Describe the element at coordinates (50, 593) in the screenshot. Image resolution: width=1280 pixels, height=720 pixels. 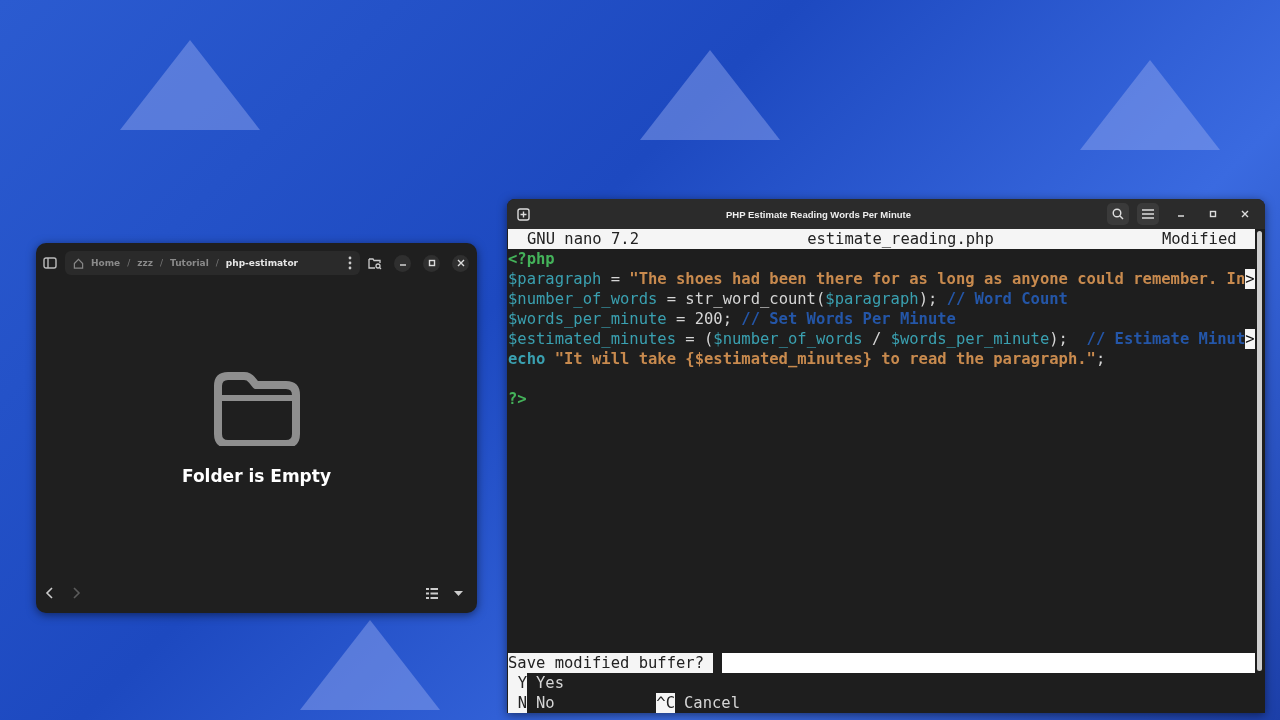
I see `back-icon` at that location.